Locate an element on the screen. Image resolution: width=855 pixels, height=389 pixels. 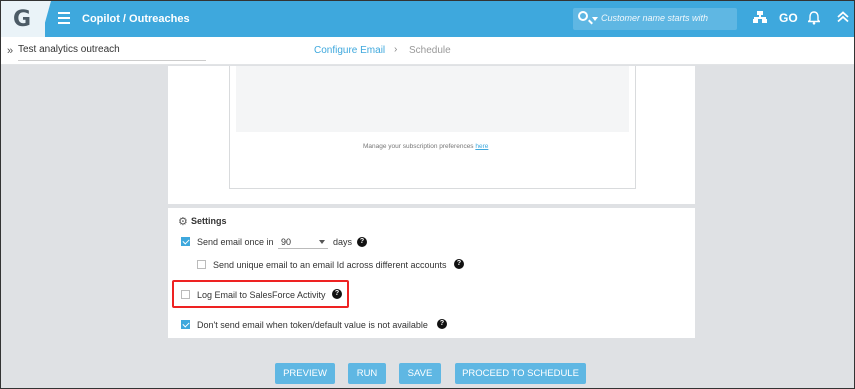
tab-configure-email: Configure Email is located at coordinates (349, 50).